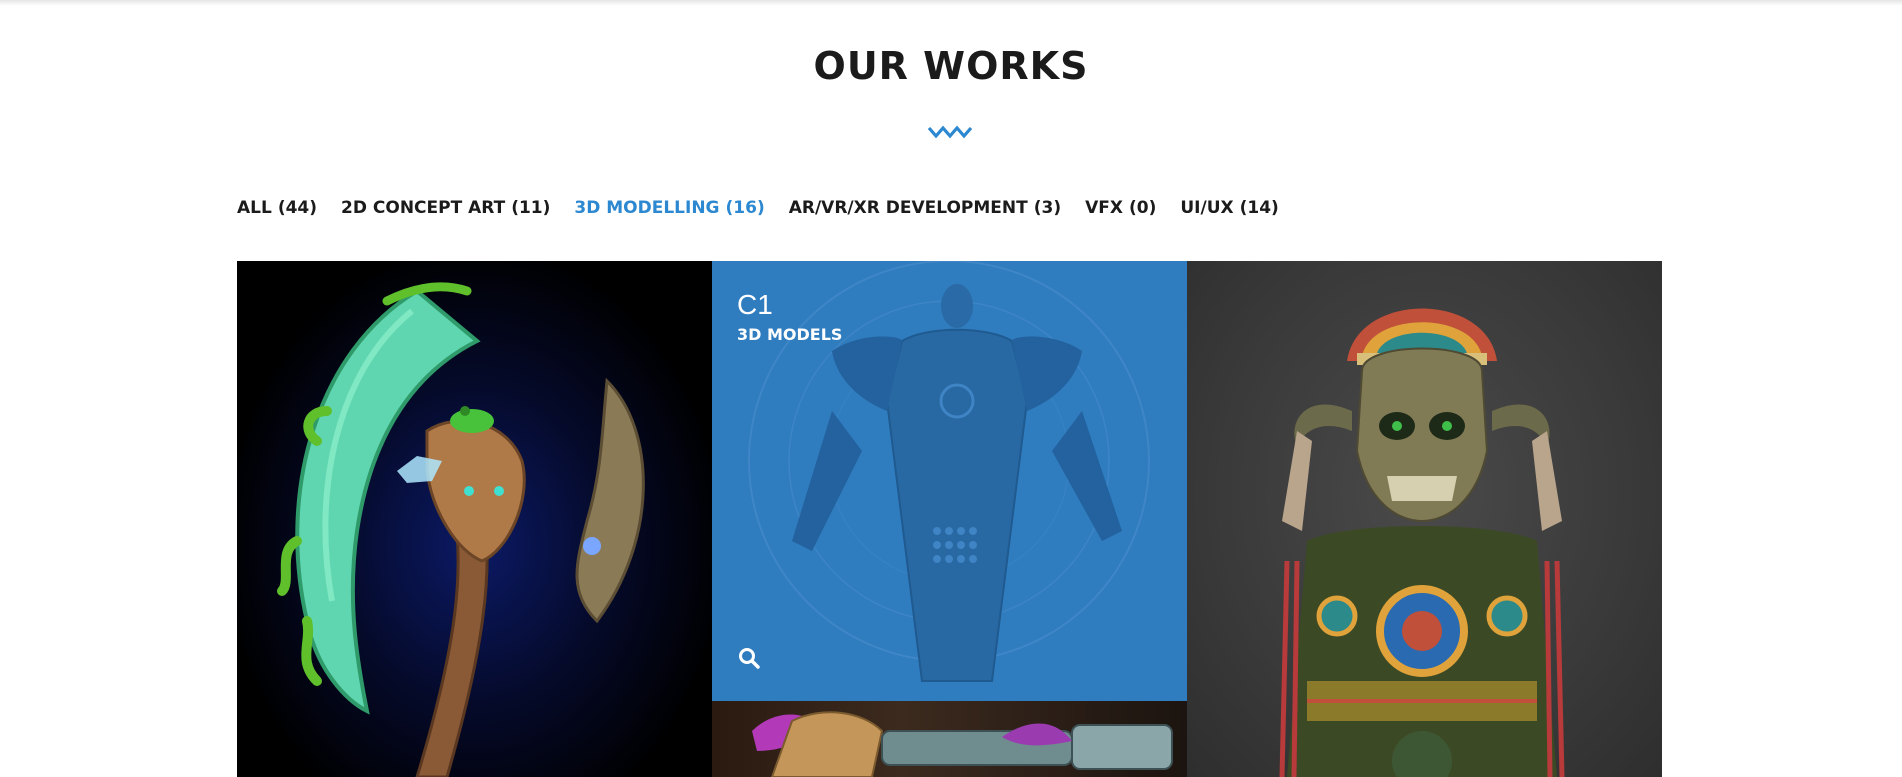 The height and width of the screenshot is (777, 1902). What do you see at coordinates (1207, 208) in the screenshot?
I see `filter-label: UI/UX` at bounding box center [1207, 208].